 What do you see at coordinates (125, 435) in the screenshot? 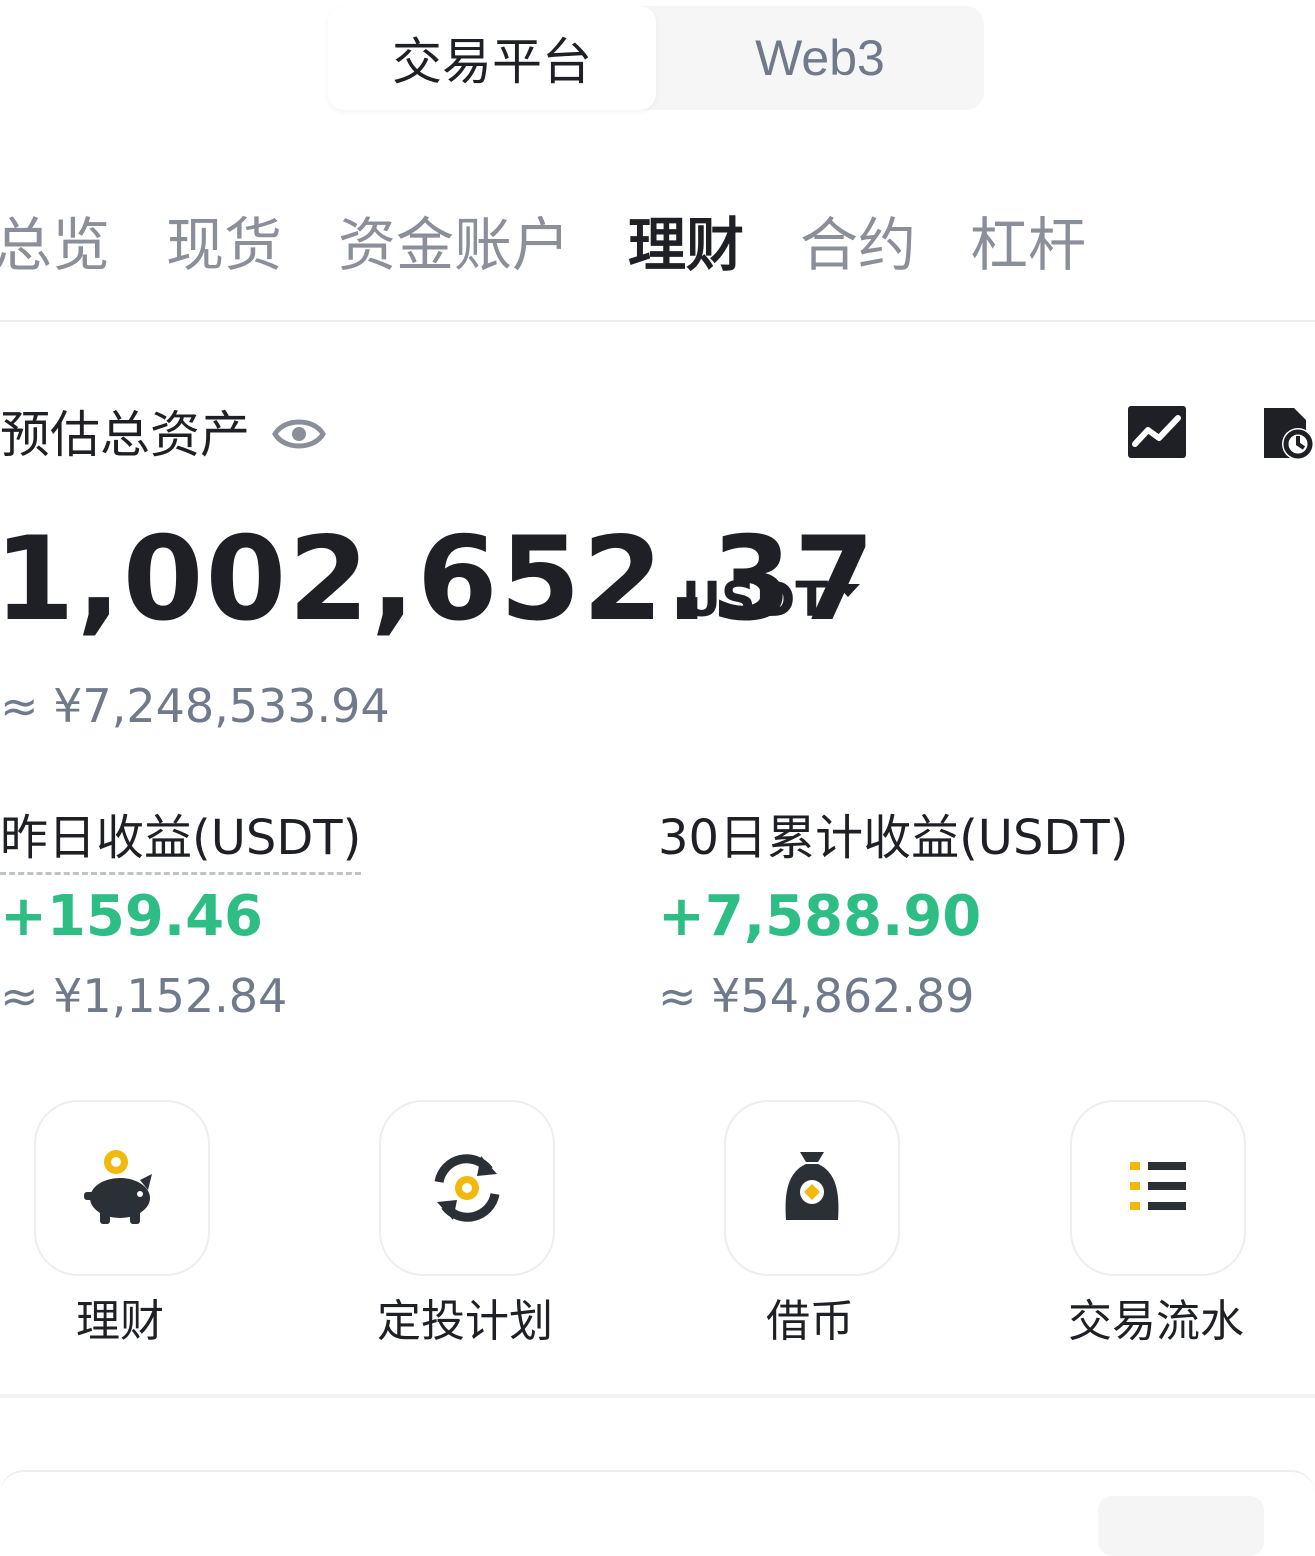
I see `estimated-total-label: 预估总资产` at bounding box center [125, 435].